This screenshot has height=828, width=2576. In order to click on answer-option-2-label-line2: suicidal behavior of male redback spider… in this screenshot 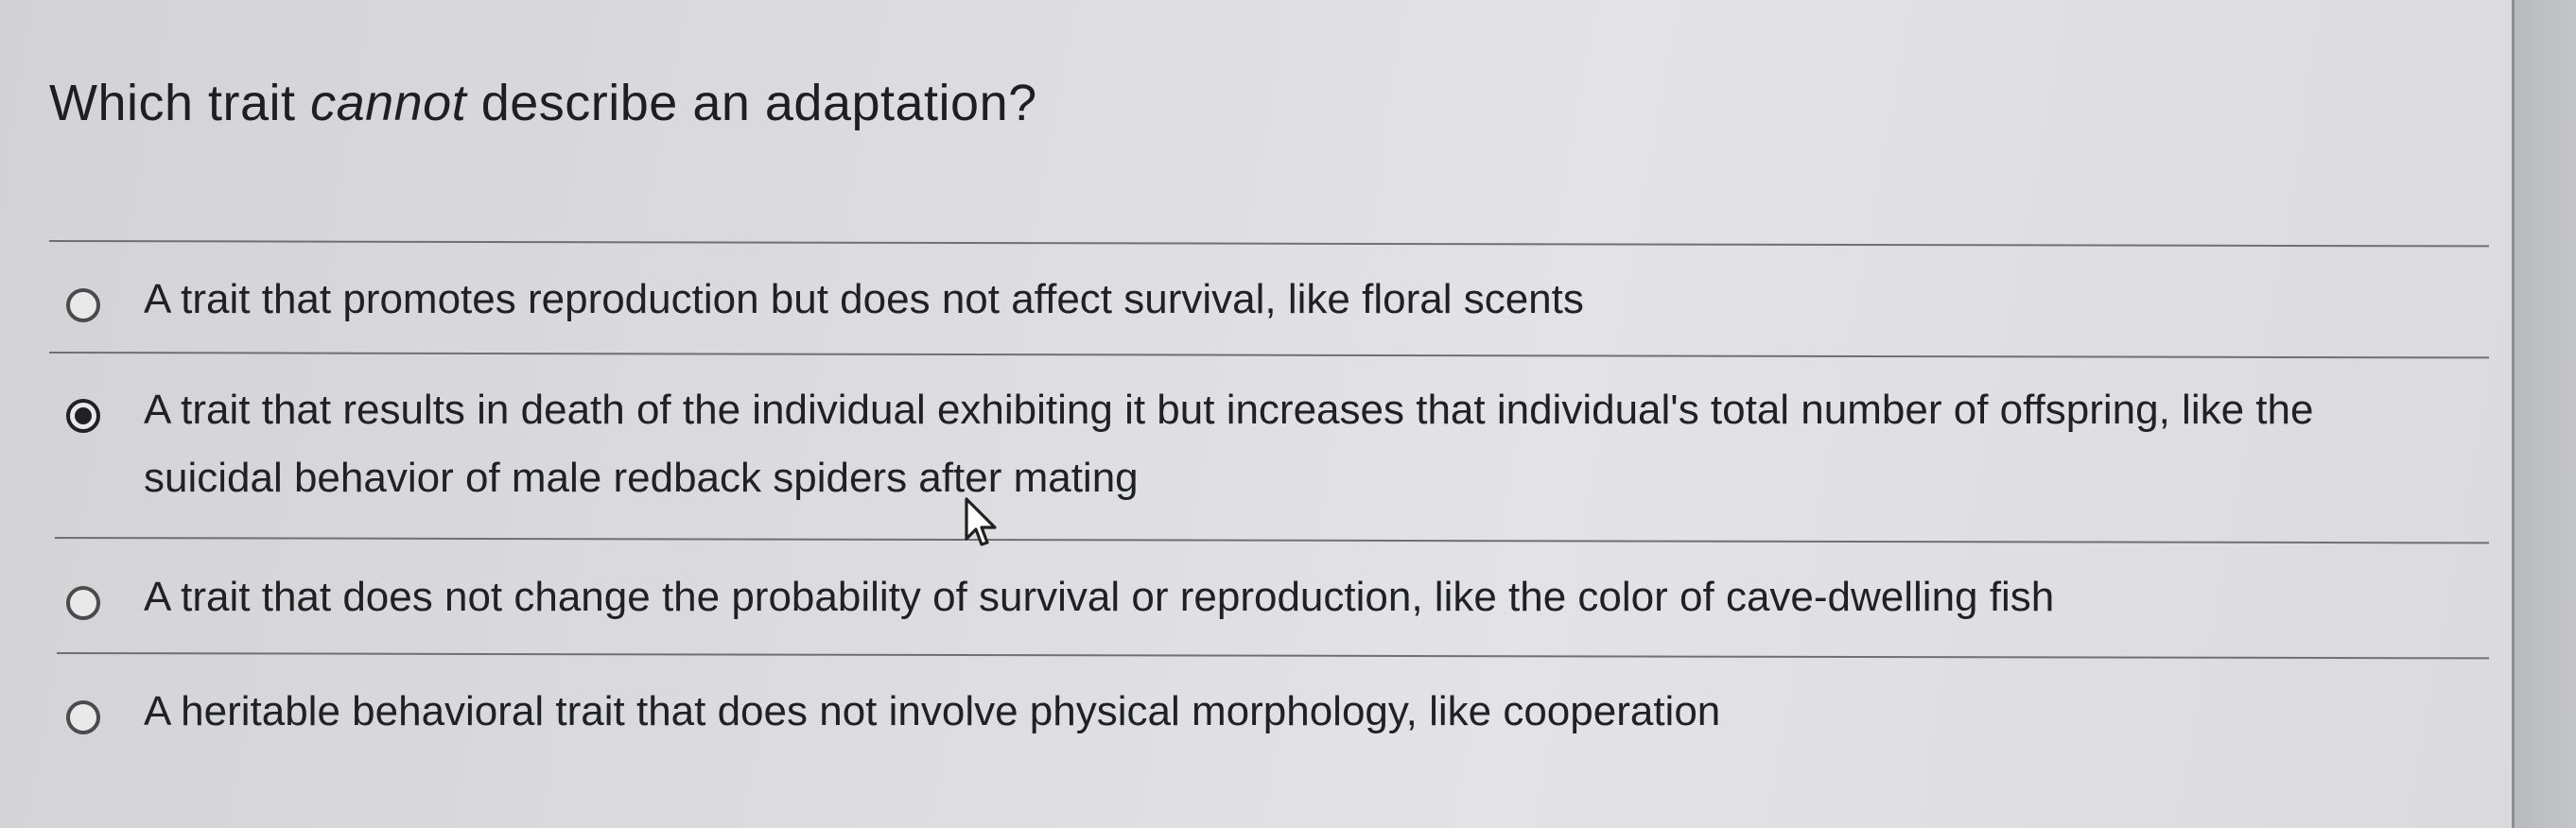, I will do `click(641, 478)`.